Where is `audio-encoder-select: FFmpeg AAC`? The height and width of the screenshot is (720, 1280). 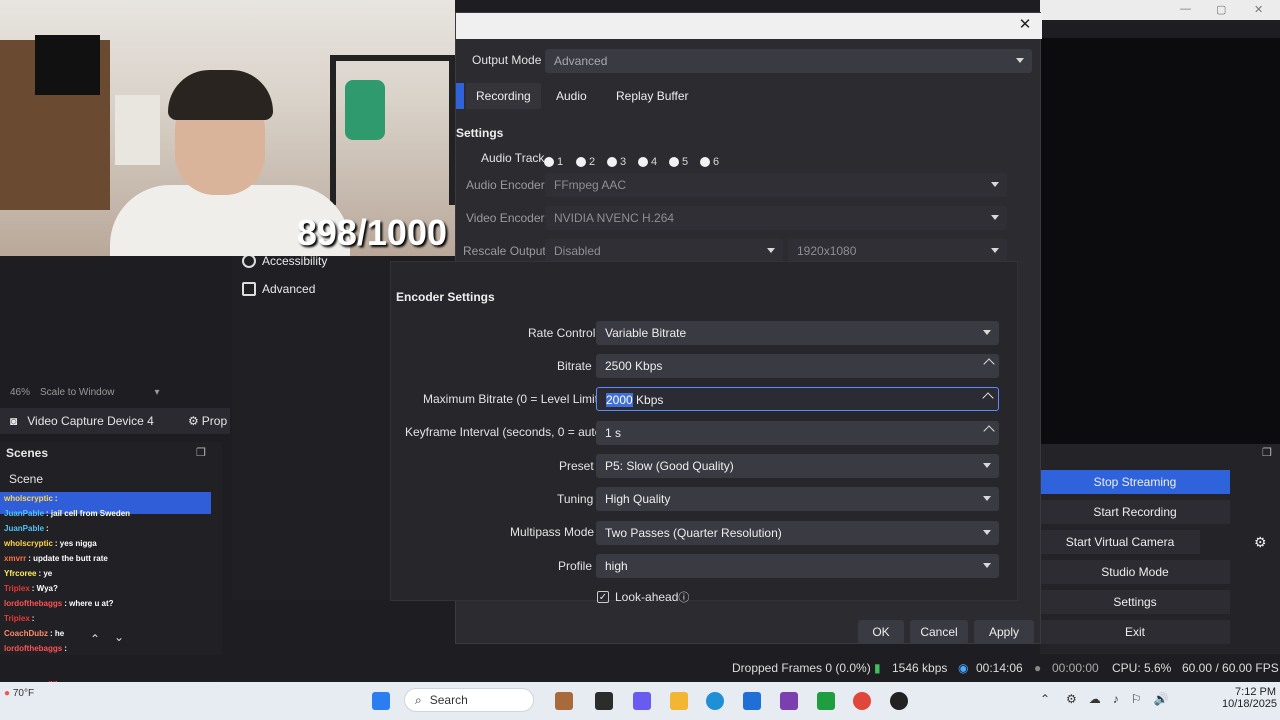 audio-encoder-select: FFmpeg AAC is located at coordinates (776, 185).